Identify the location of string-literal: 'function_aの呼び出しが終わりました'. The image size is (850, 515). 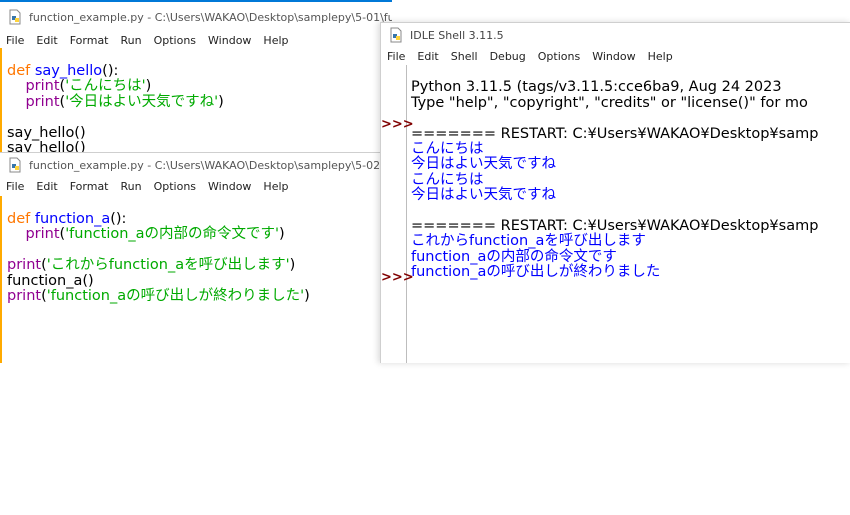
(175, 296).